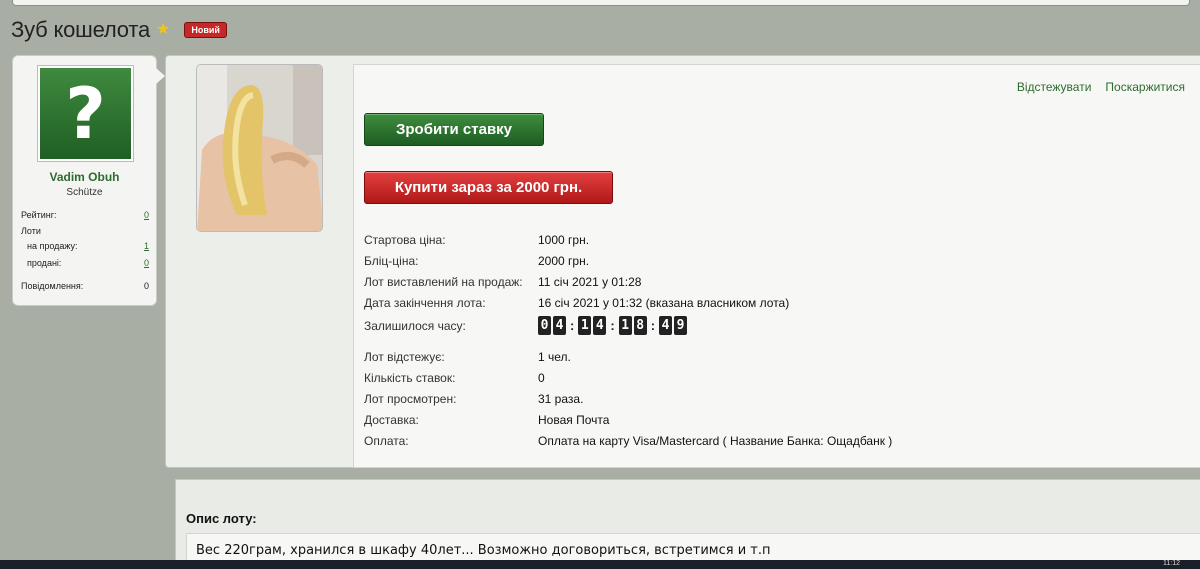 This screenshot has height=569, width=1200. I want to click on sold-link: 0, so click(146, 263).